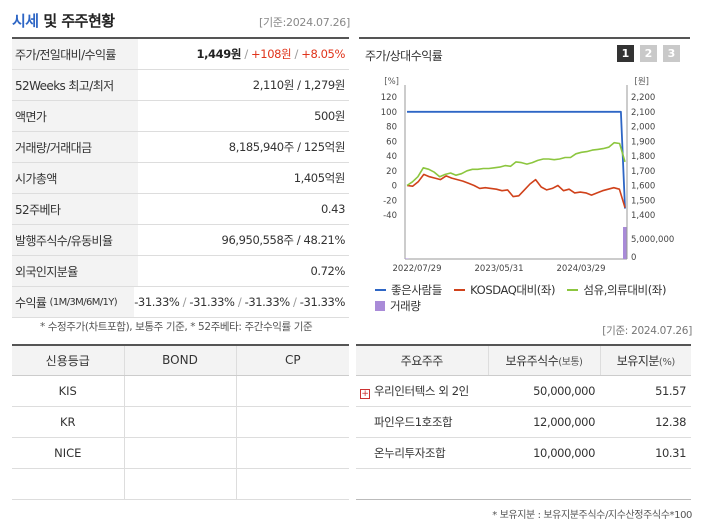 The height and width of the screenshot is (525, 702). Describe the element at coordinates (329, 116) in the screenshot. I see `quote-value: 500원` at that location.